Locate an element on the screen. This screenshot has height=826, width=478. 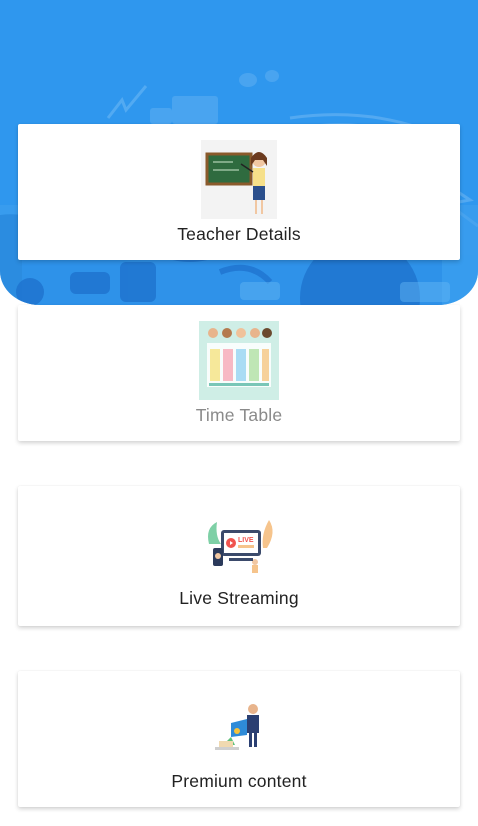
live-streaming-label: Live Streaming is located at coordinates (239, 598).